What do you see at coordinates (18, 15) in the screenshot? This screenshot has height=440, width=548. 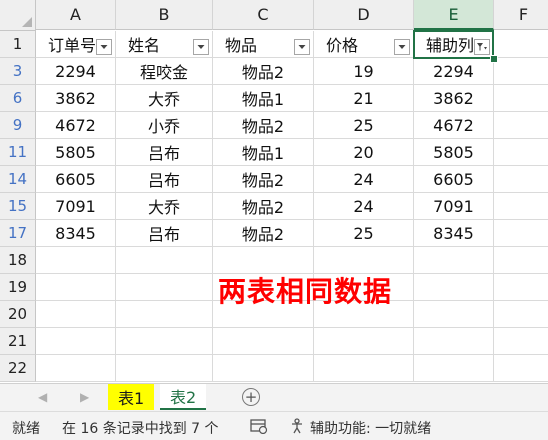 I see `select-all-corner` at bounding box center [18, 15].